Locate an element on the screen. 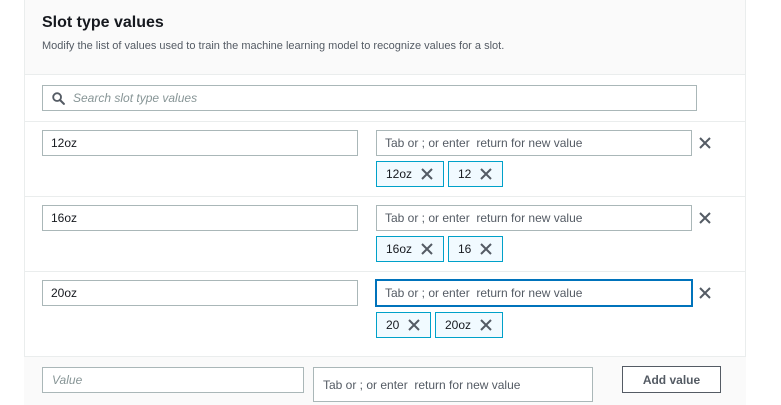  synonym-token: 12 is located at coordinates (475, 174).